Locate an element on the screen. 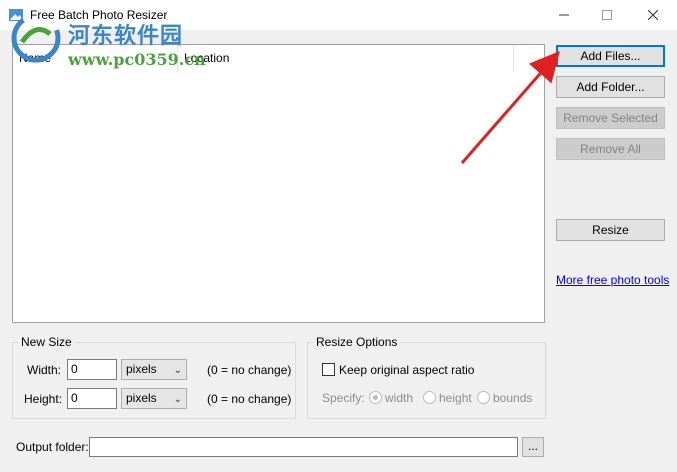  more-photo-tools-link: More free photo tools is located at coordinates (612, 280).